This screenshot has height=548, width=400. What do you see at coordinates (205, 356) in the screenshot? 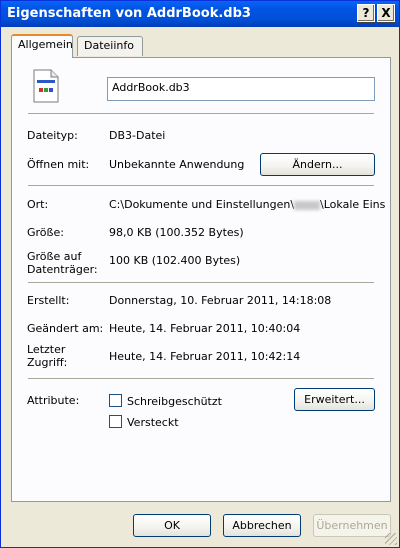
I see `accessed-value: Heute, 14. Februar 2011, 10:42:14` at bounding box center [205, 356].